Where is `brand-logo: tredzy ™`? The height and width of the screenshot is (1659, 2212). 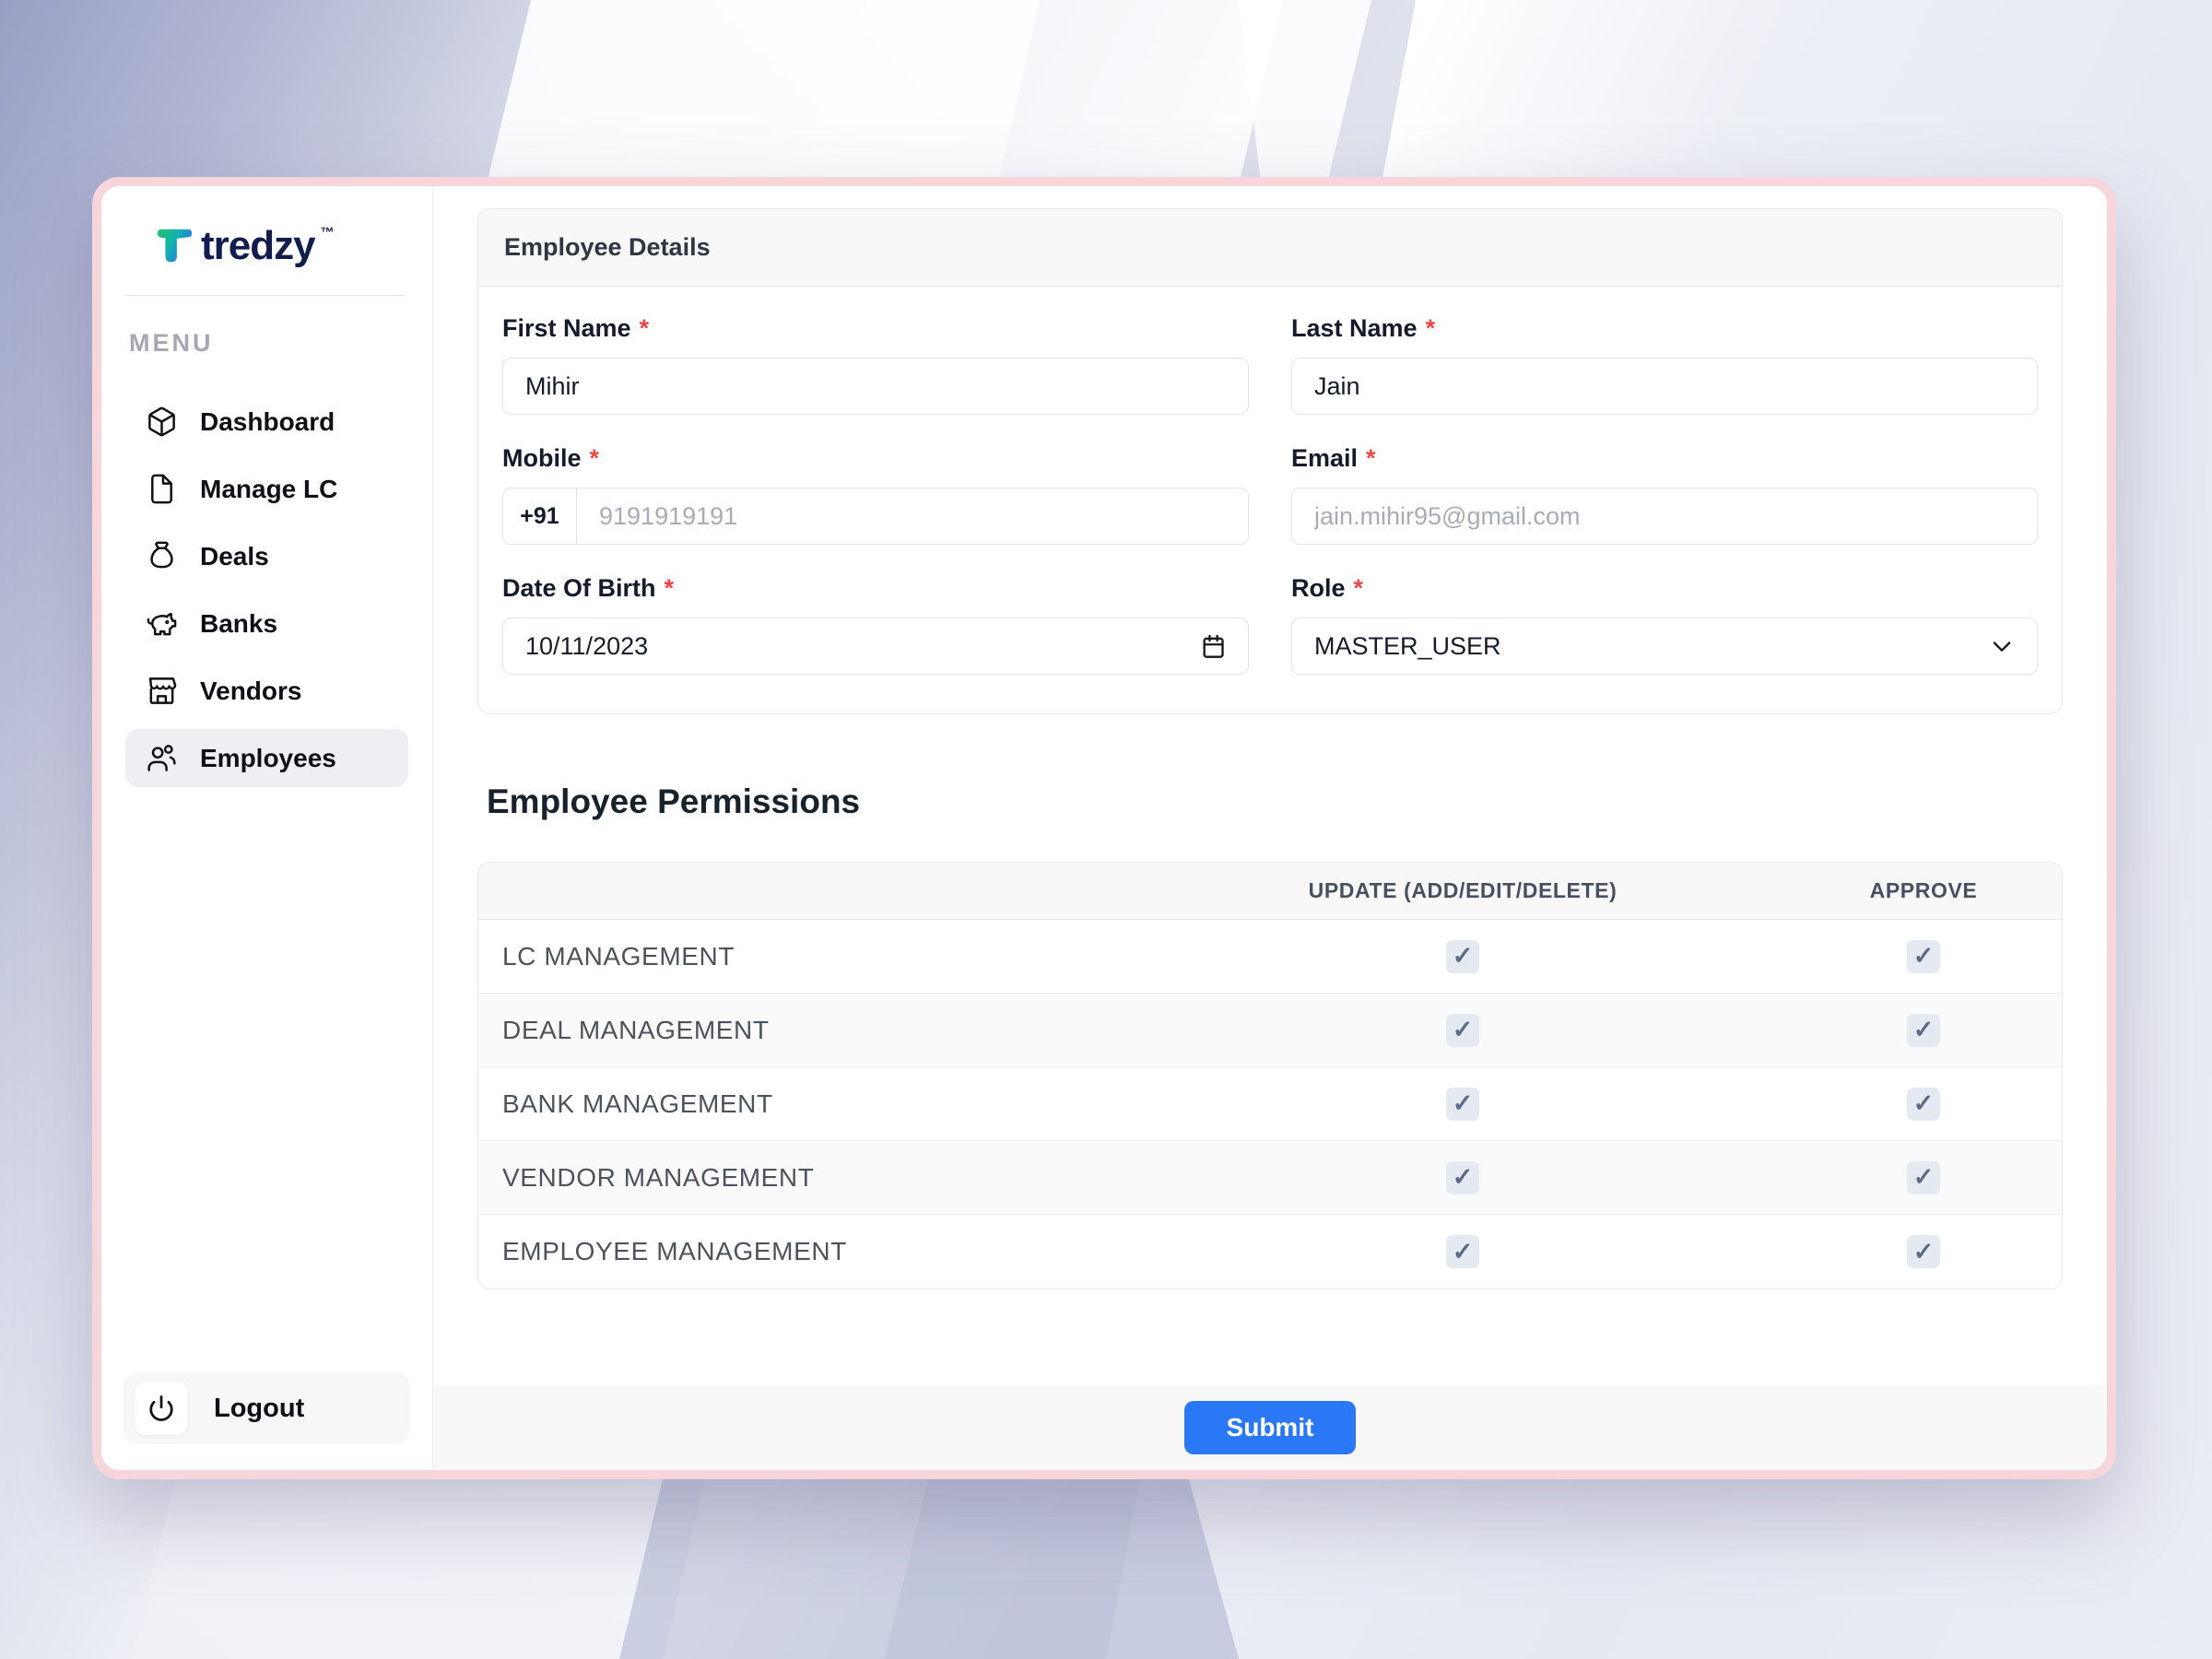
brand-logo: tredzy ™ is located at coordinates (266, 238).